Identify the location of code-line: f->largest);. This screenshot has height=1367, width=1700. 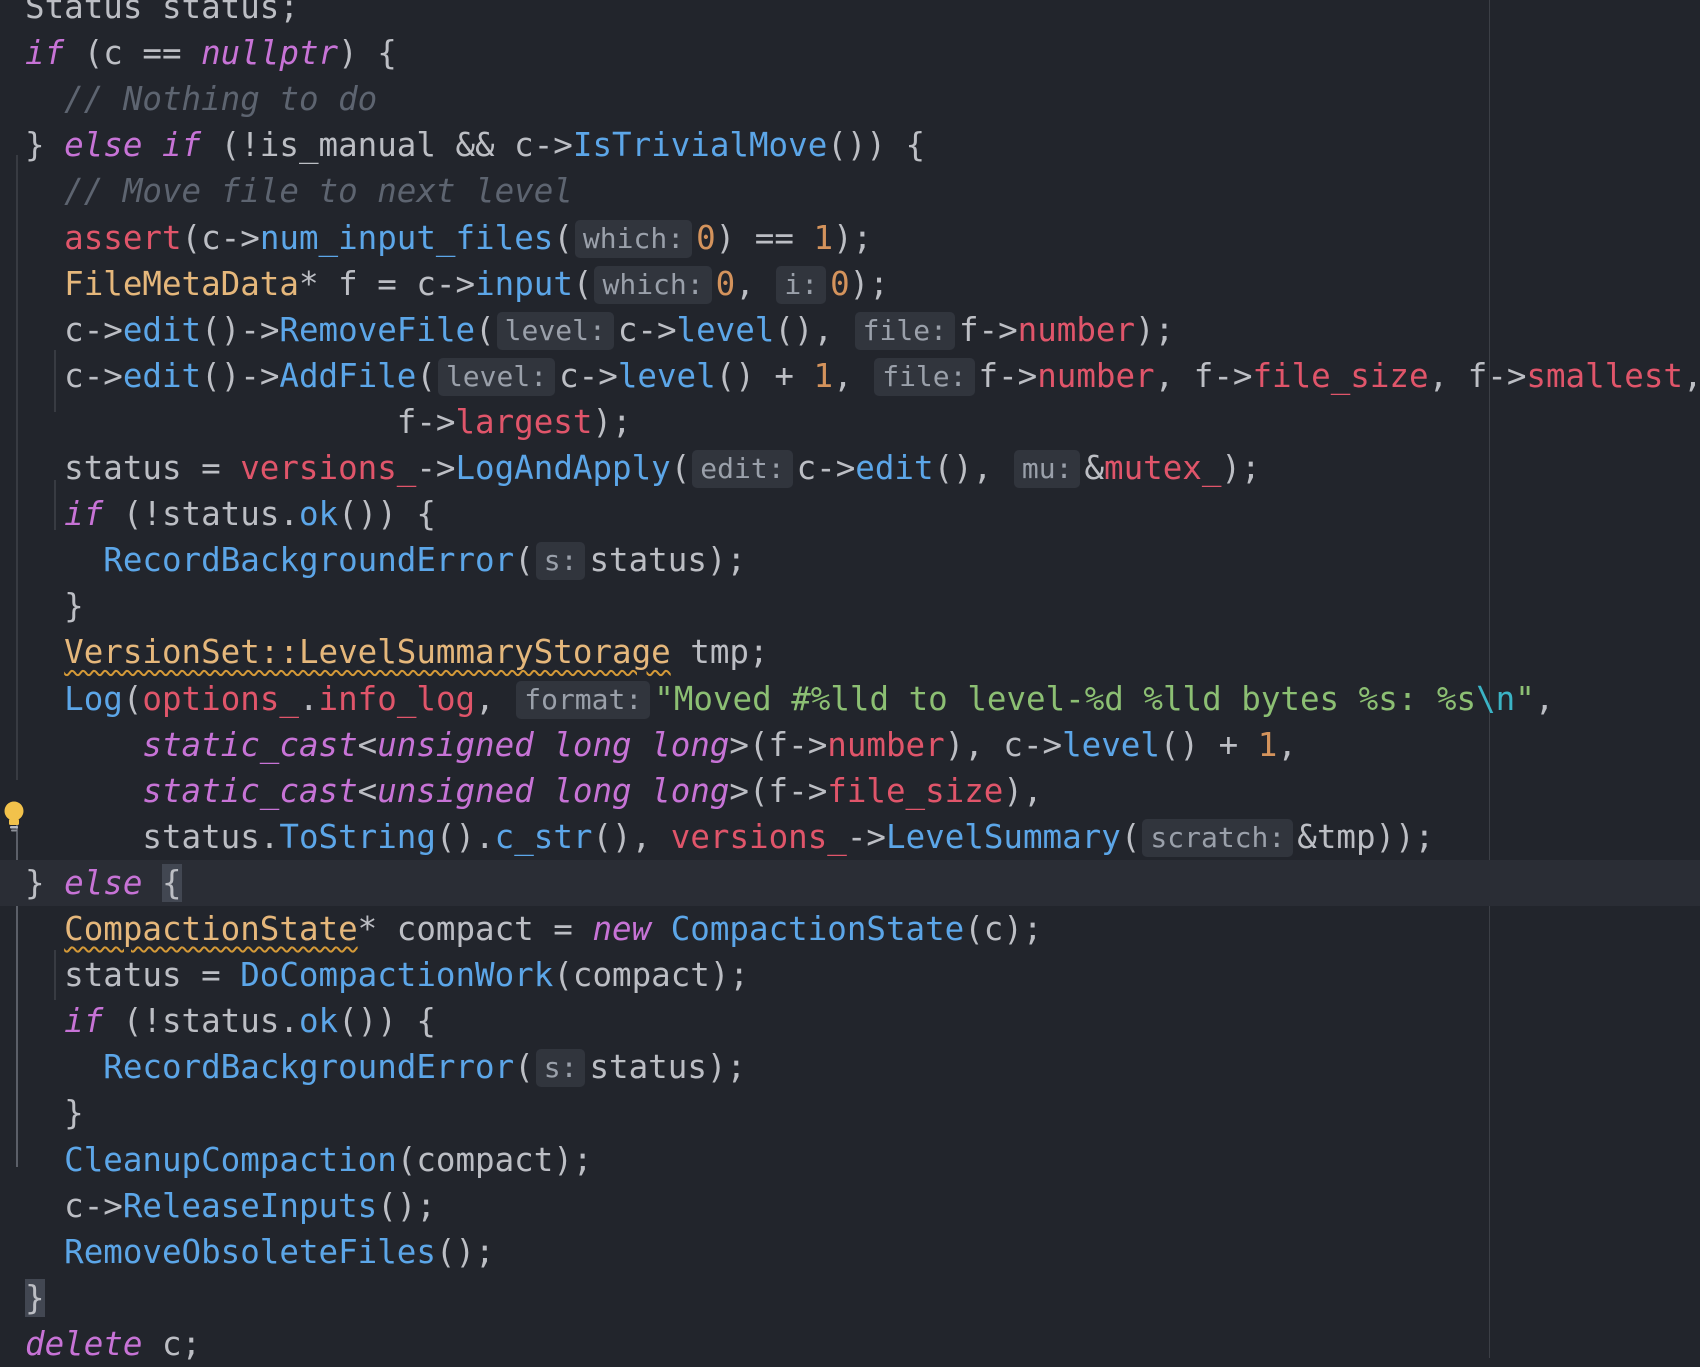
(850, 422).